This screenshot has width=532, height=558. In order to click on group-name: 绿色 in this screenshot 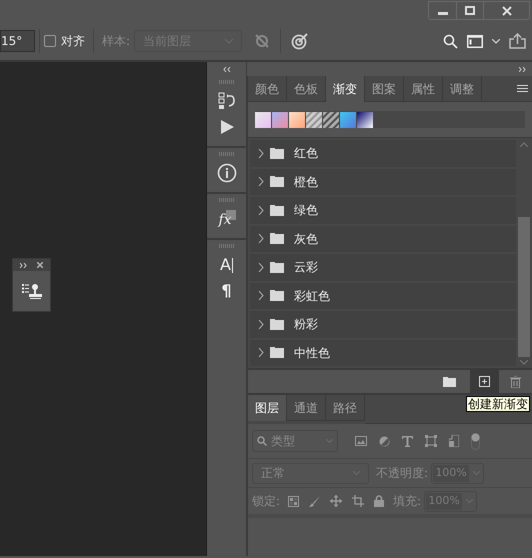, I will do `click(306, 211)`.